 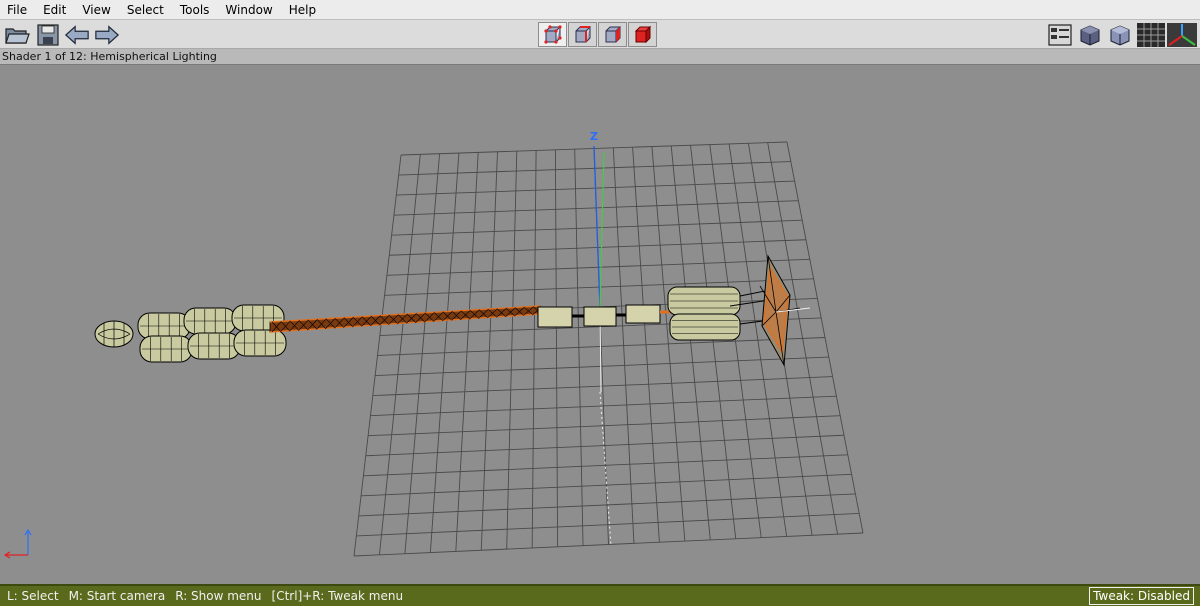 What do you see at coordinates (452, 310) in the screenshot?
I see `model-spaceship` at bounding box center [452, 310].